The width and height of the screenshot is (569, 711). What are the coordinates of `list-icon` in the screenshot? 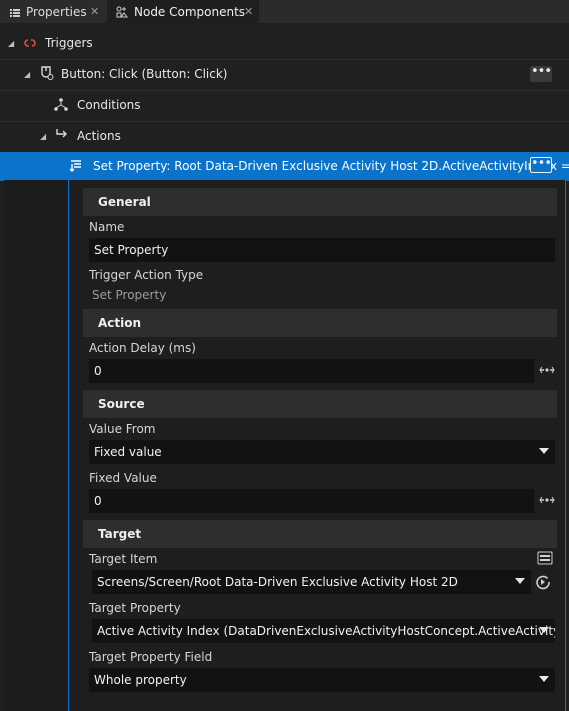 It's located at (15, 12).